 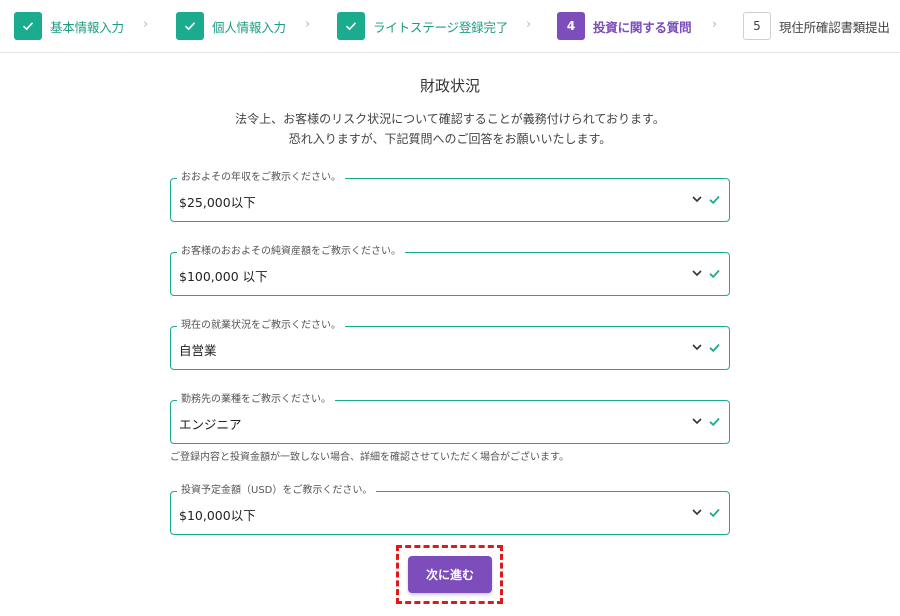 I want to click on investment-amount-select: 投資予定金額（USD）をご教示ください。 $10,000以下, so click(x=450, y=509).